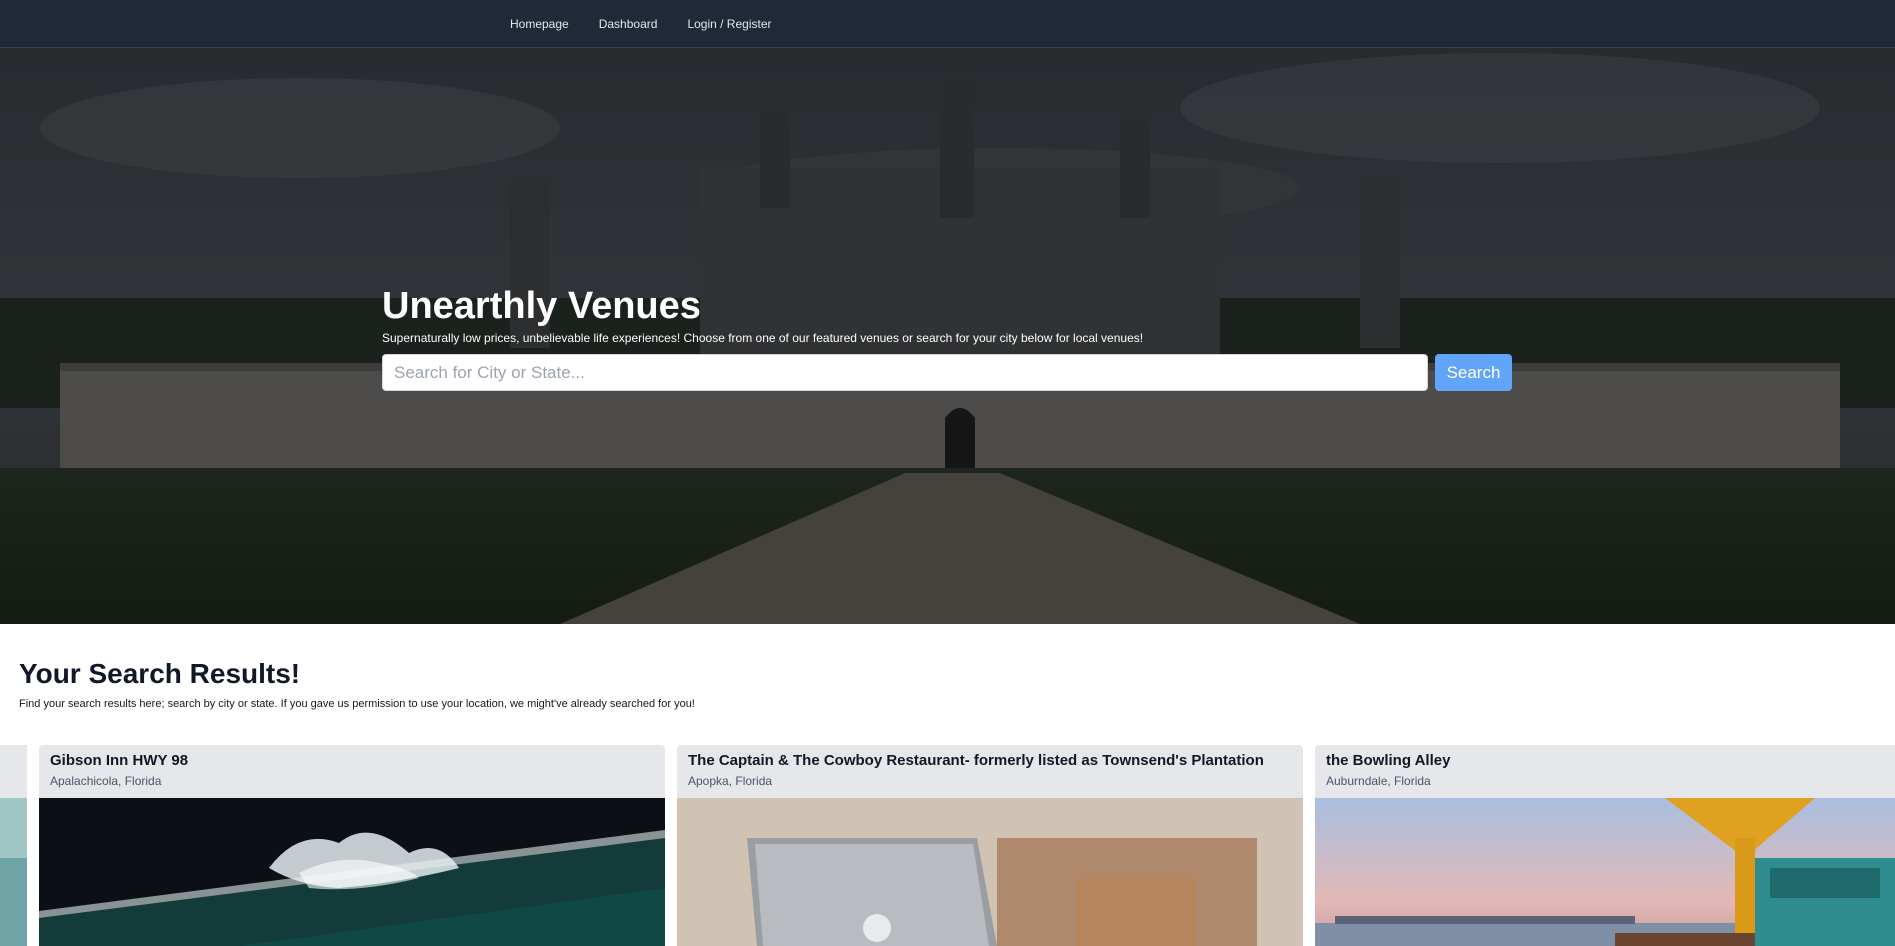  What do you see at coordinates (947, 24) in the screenshot?
I see `top-navbar: Homepage Dashboard Login / Register` at bounding box center [947, 24].